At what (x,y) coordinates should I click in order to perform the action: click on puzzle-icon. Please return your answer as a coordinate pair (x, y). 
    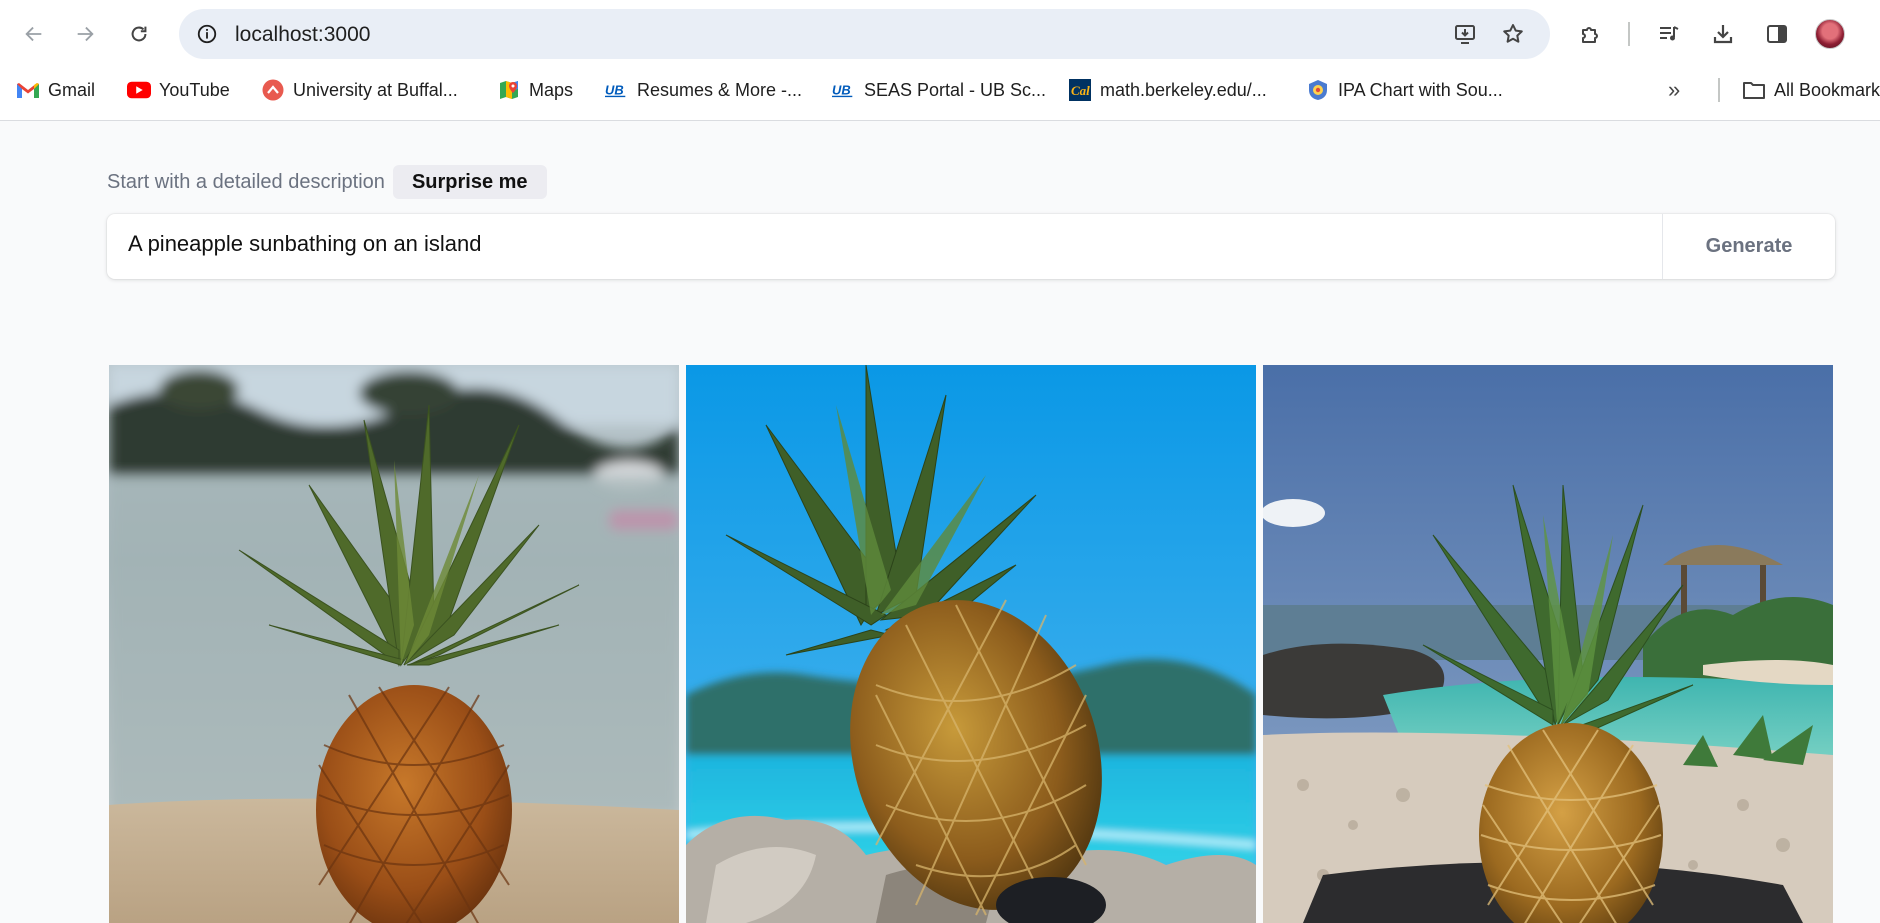
    Looking at the image, I should click on (1590, 35).